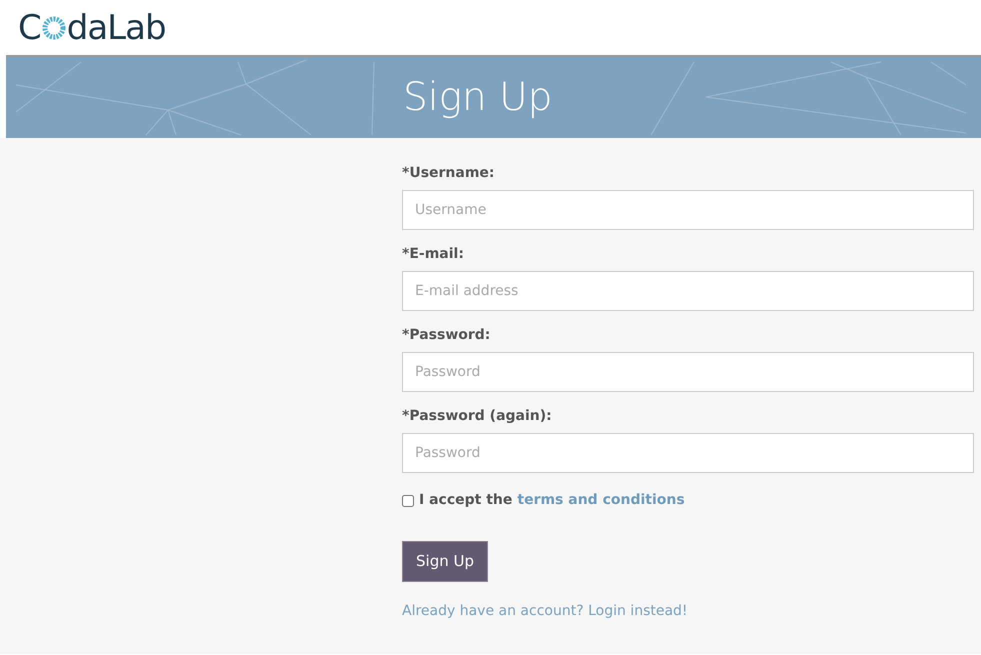  What do you see at coordinates (477, 416) in the screenshot?
I see `field-label: *Password (again):` at bounding box center [477, 416].